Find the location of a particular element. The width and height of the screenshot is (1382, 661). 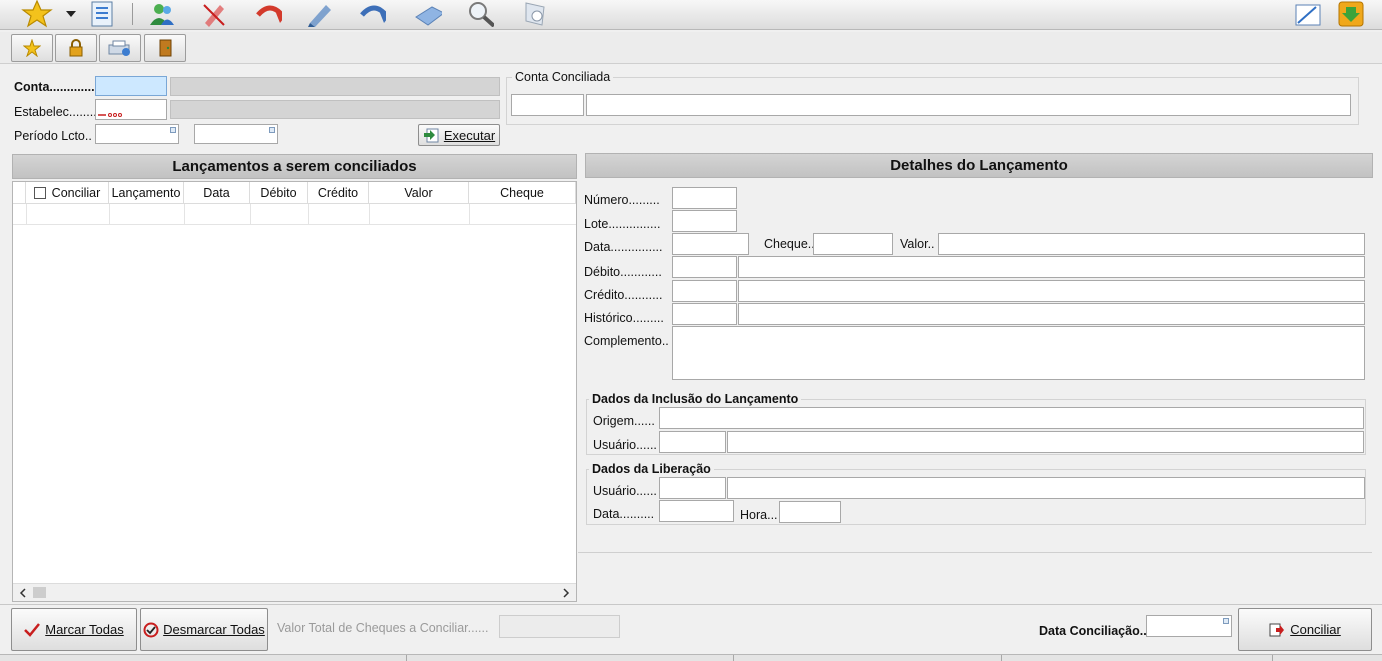

column-header-valor: Valor is located at coordinates (419, 193).